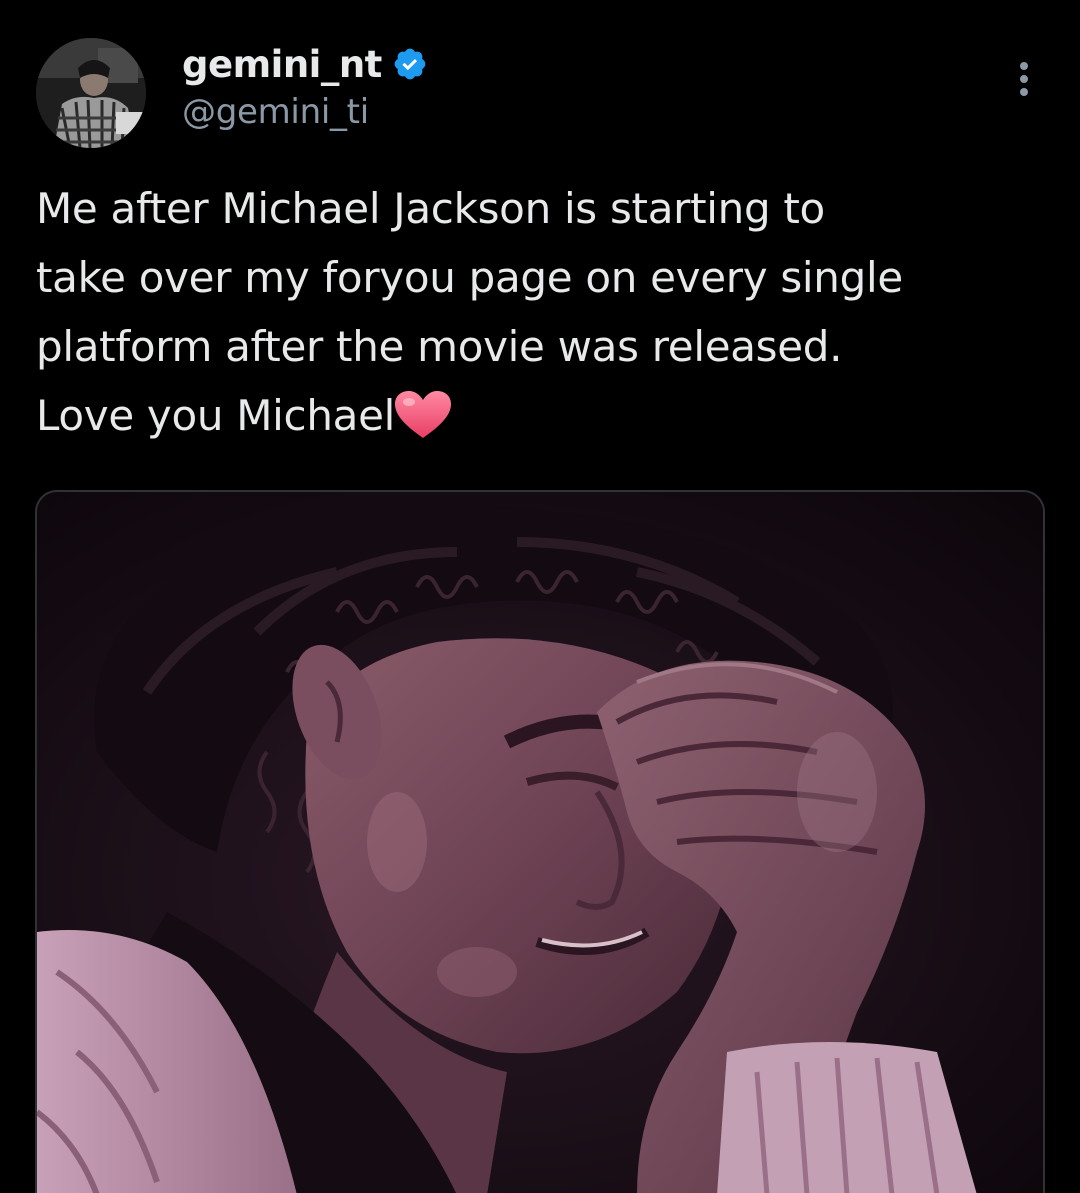 This screenshot has width=1080, height=1193. I want to click on avatar, so click(91, 93).